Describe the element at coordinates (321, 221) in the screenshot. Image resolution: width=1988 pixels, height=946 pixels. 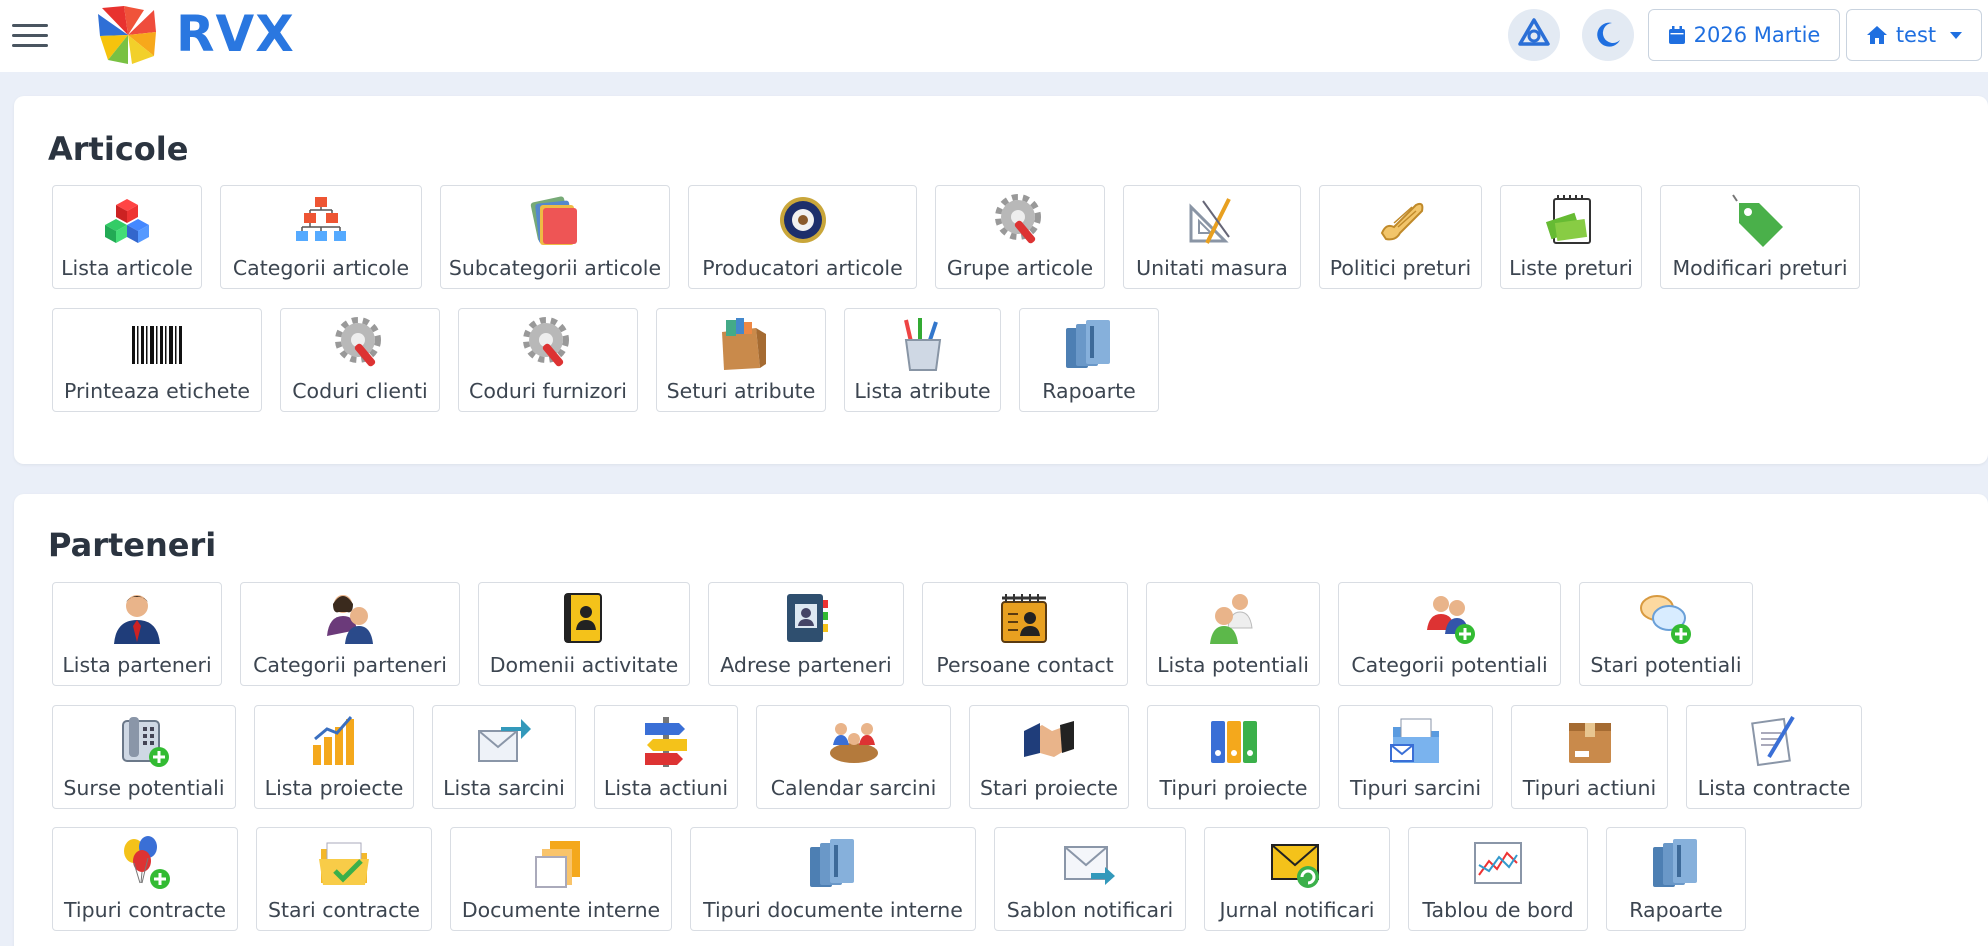
I see `hierarchy-icon` at that location.